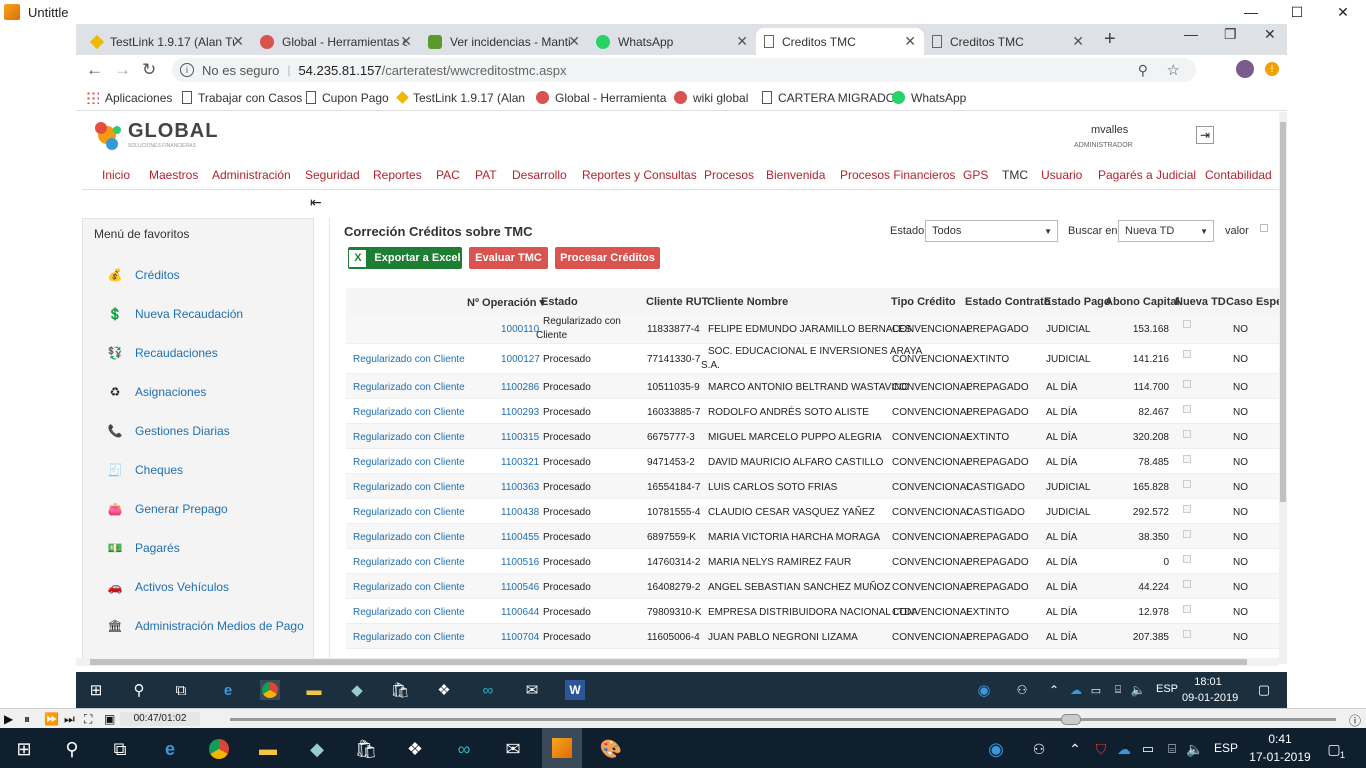 The image size is (1366, 768). Describe the element at coordinates (520, 562) in the screenshot. I see `operation-link: 1100516` at that location.